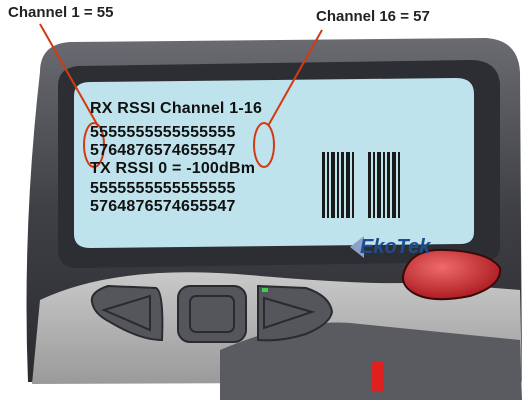 The height and width of the screenshot is (403, 532). Describe the element at coordinates (395, 247) in the screenshot. I see `logo-text: EkoTek` at that location.